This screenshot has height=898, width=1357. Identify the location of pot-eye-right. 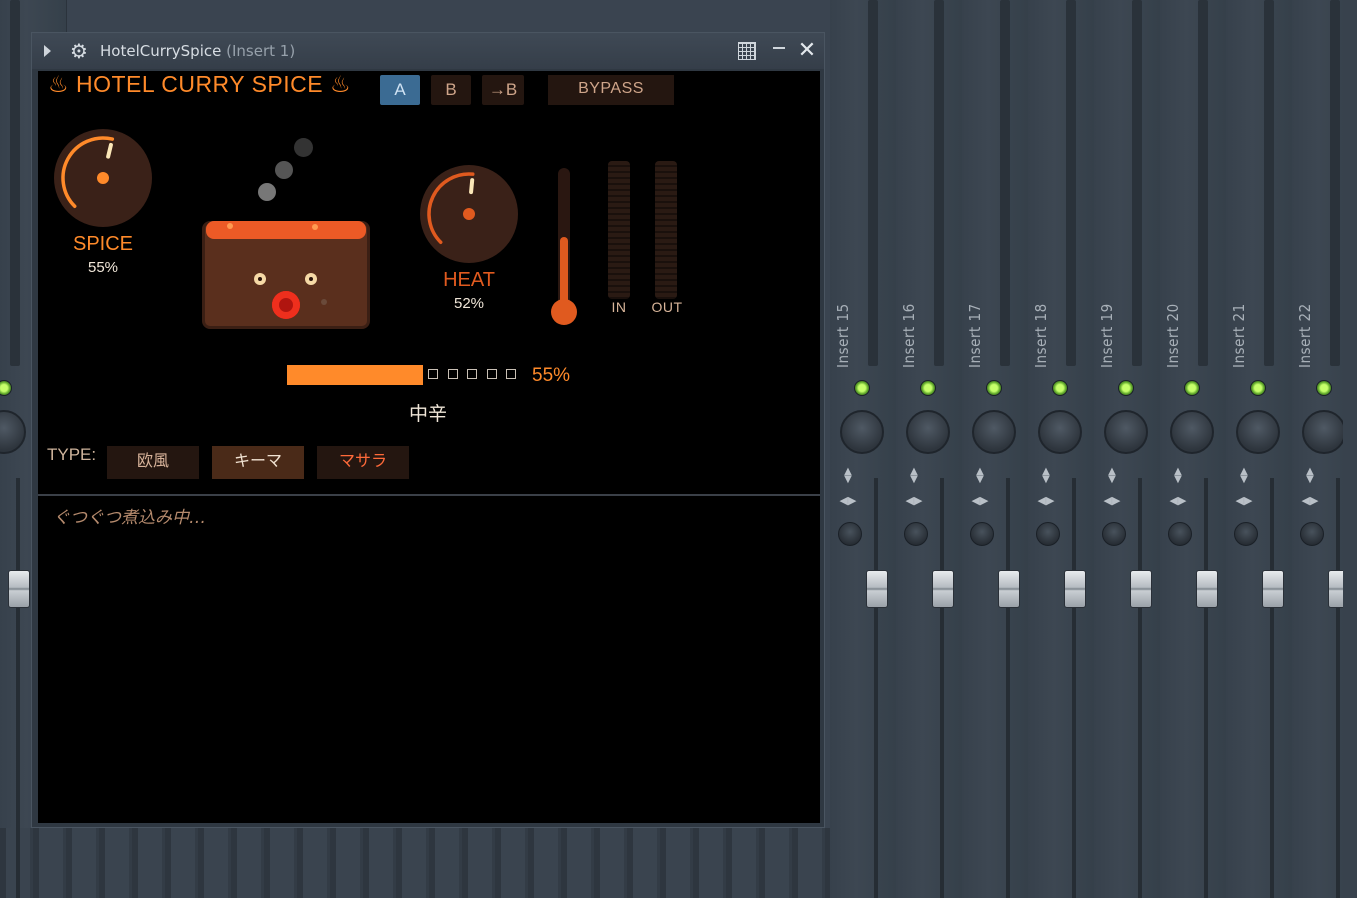
(311, 279).